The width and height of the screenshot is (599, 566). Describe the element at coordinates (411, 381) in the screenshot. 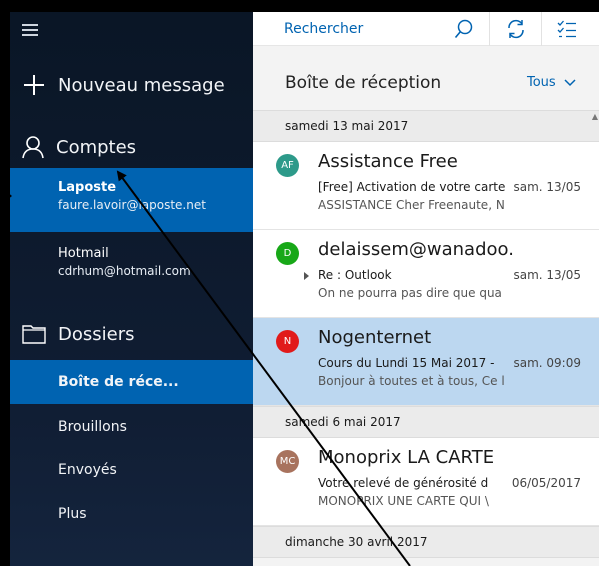

I see `message-preview: Bonjour à toutes et à tous, Ce l` at that location.